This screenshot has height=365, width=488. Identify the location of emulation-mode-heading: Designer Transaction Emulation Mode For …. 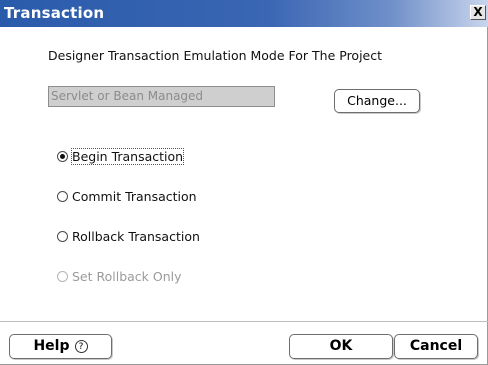
(215, 55).